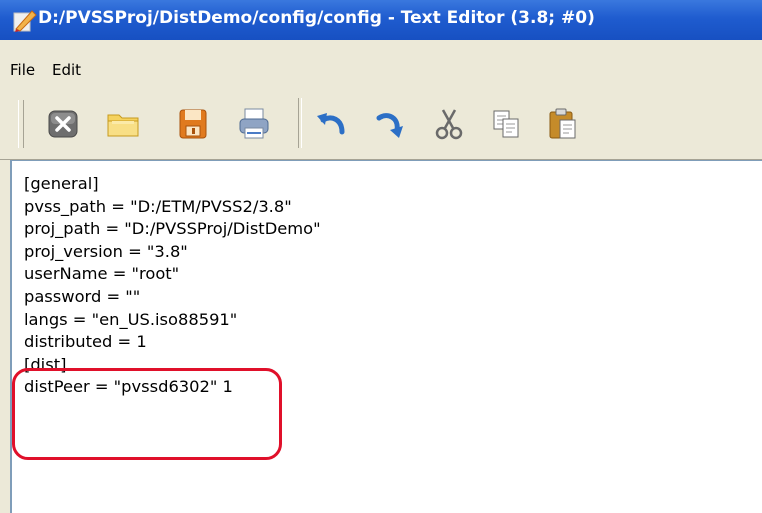 This screenshot has width=762, height=513. What do you see at coordinates (5, 336) in the screenshot?
I see `window-left-border` at bounding box center [5, 336].